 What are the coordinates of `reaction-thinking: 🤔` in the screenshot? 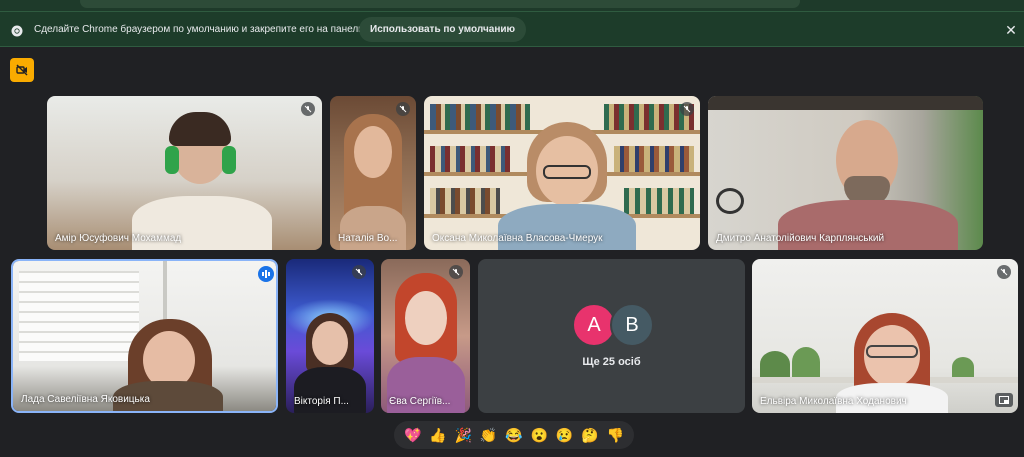 It's located at (590, 435).